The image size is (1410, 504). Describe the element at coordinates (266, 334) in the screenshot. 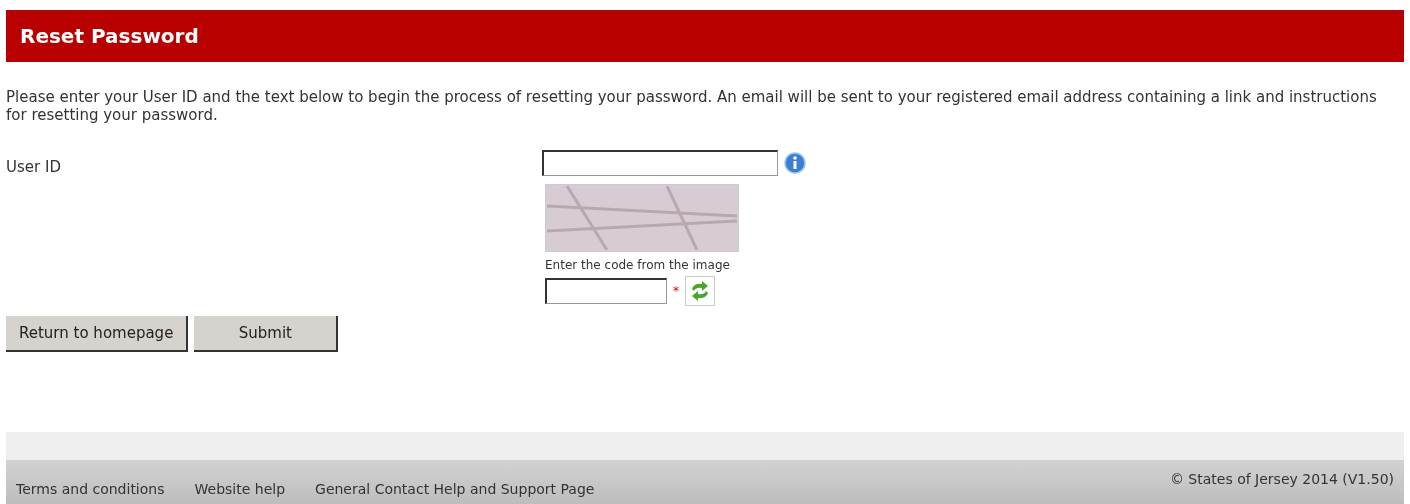

I see `submit-button: Submit` at that location.